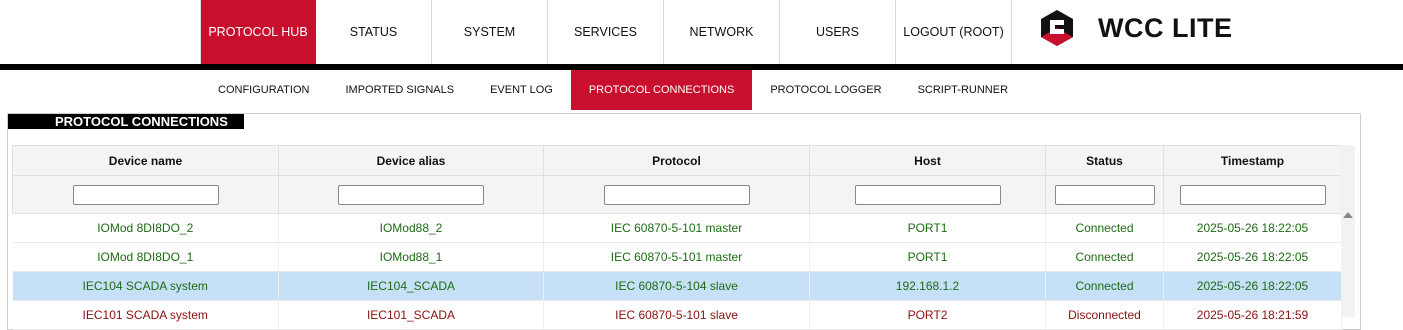 This screenshot has height=330, width=1403. Describe the element at coordinates (374, 32) in the screenshot. I see `nav-status: STATUS` at that location.